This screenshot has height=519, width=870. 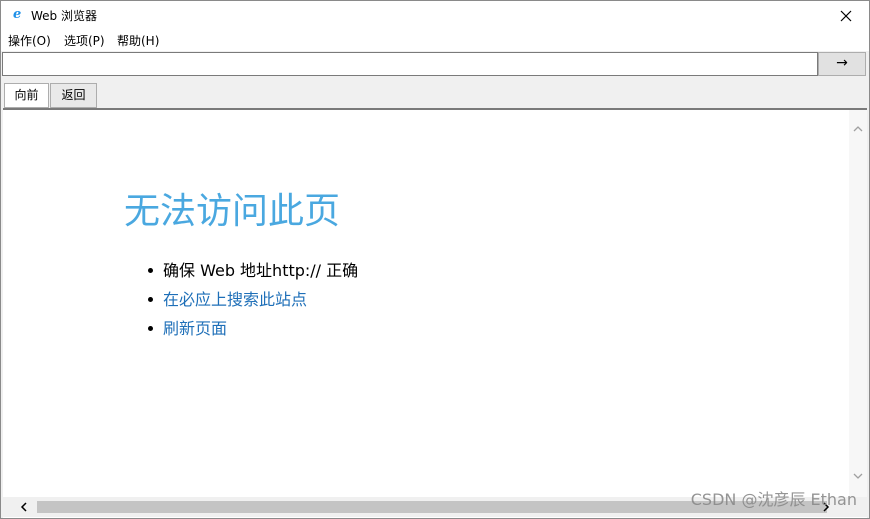 I want to click on nav-toolbar: 向前 返回, so click(x=435, y=95).